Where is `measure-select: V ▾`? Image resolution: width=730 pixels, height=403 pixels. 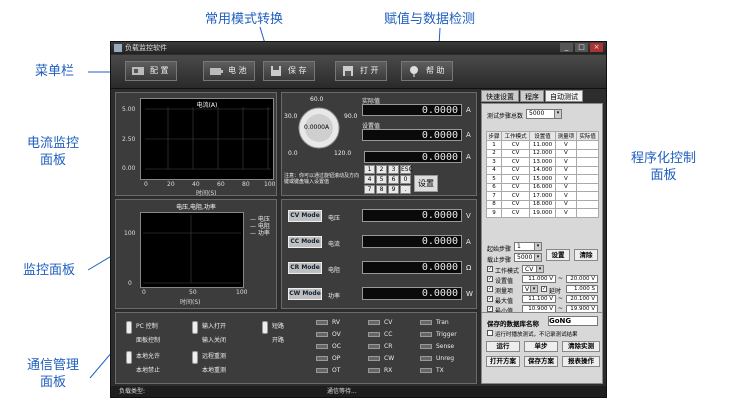 measure-select: V ▾ is located at coordinates (530, 289).